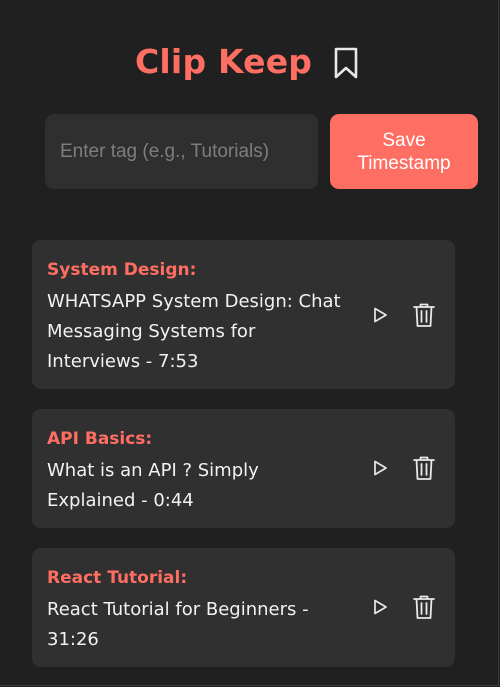  Describe the element at coordinates (117, 578) in the screenshot. I see `timestamp-tag: React Tutorial:` at that location.